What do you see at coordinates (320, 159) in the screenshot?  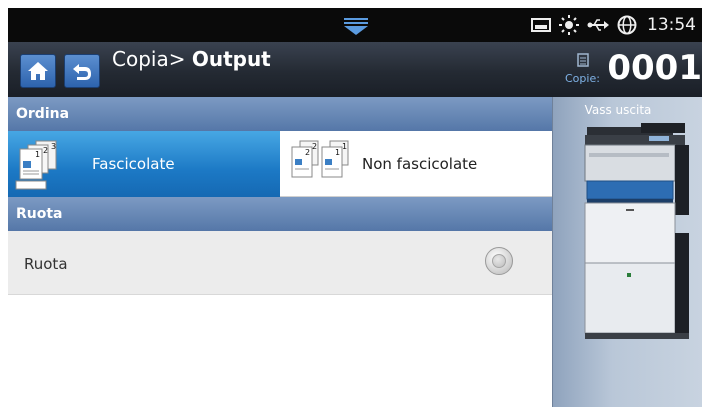 I see `uncollated-pages-icon: 2 2 1 1` at bounding box center [320, 159].